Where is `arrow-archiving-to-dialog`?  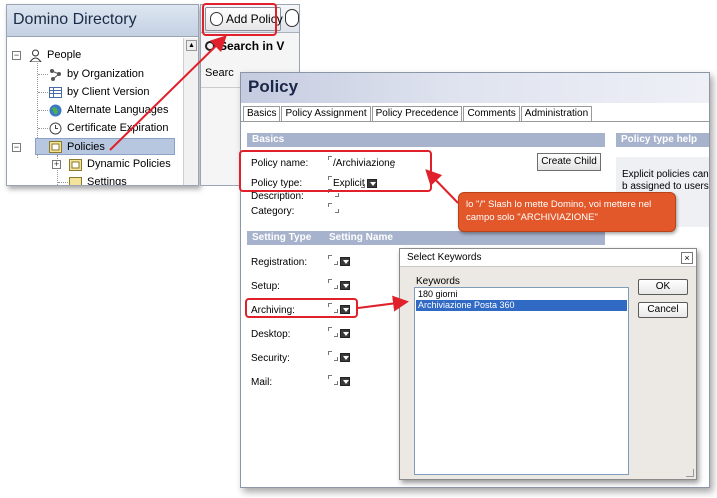
arrow-archiving-to-dialog is located at coordinates (383, 303).